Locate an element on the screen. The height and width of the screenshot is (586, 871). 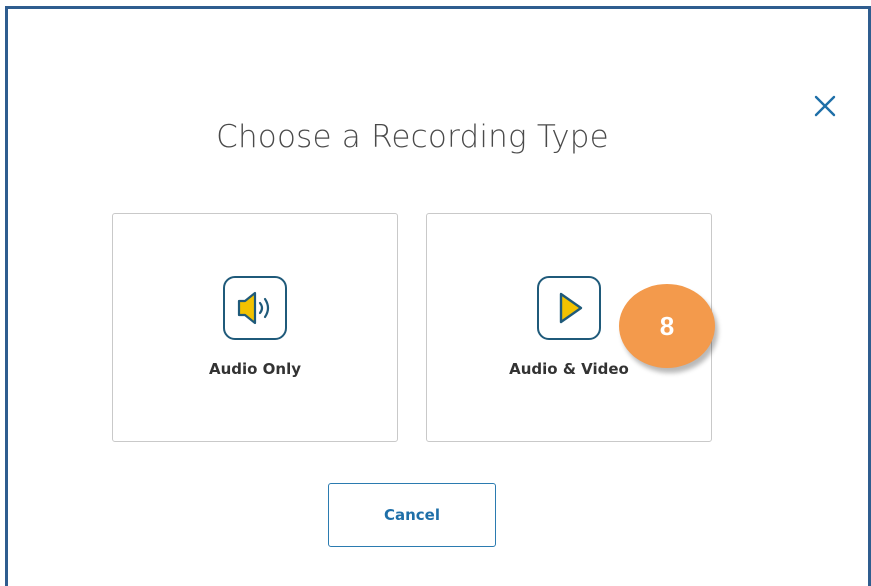
cancel-button: Cancel is located at coordinates (412, 515).